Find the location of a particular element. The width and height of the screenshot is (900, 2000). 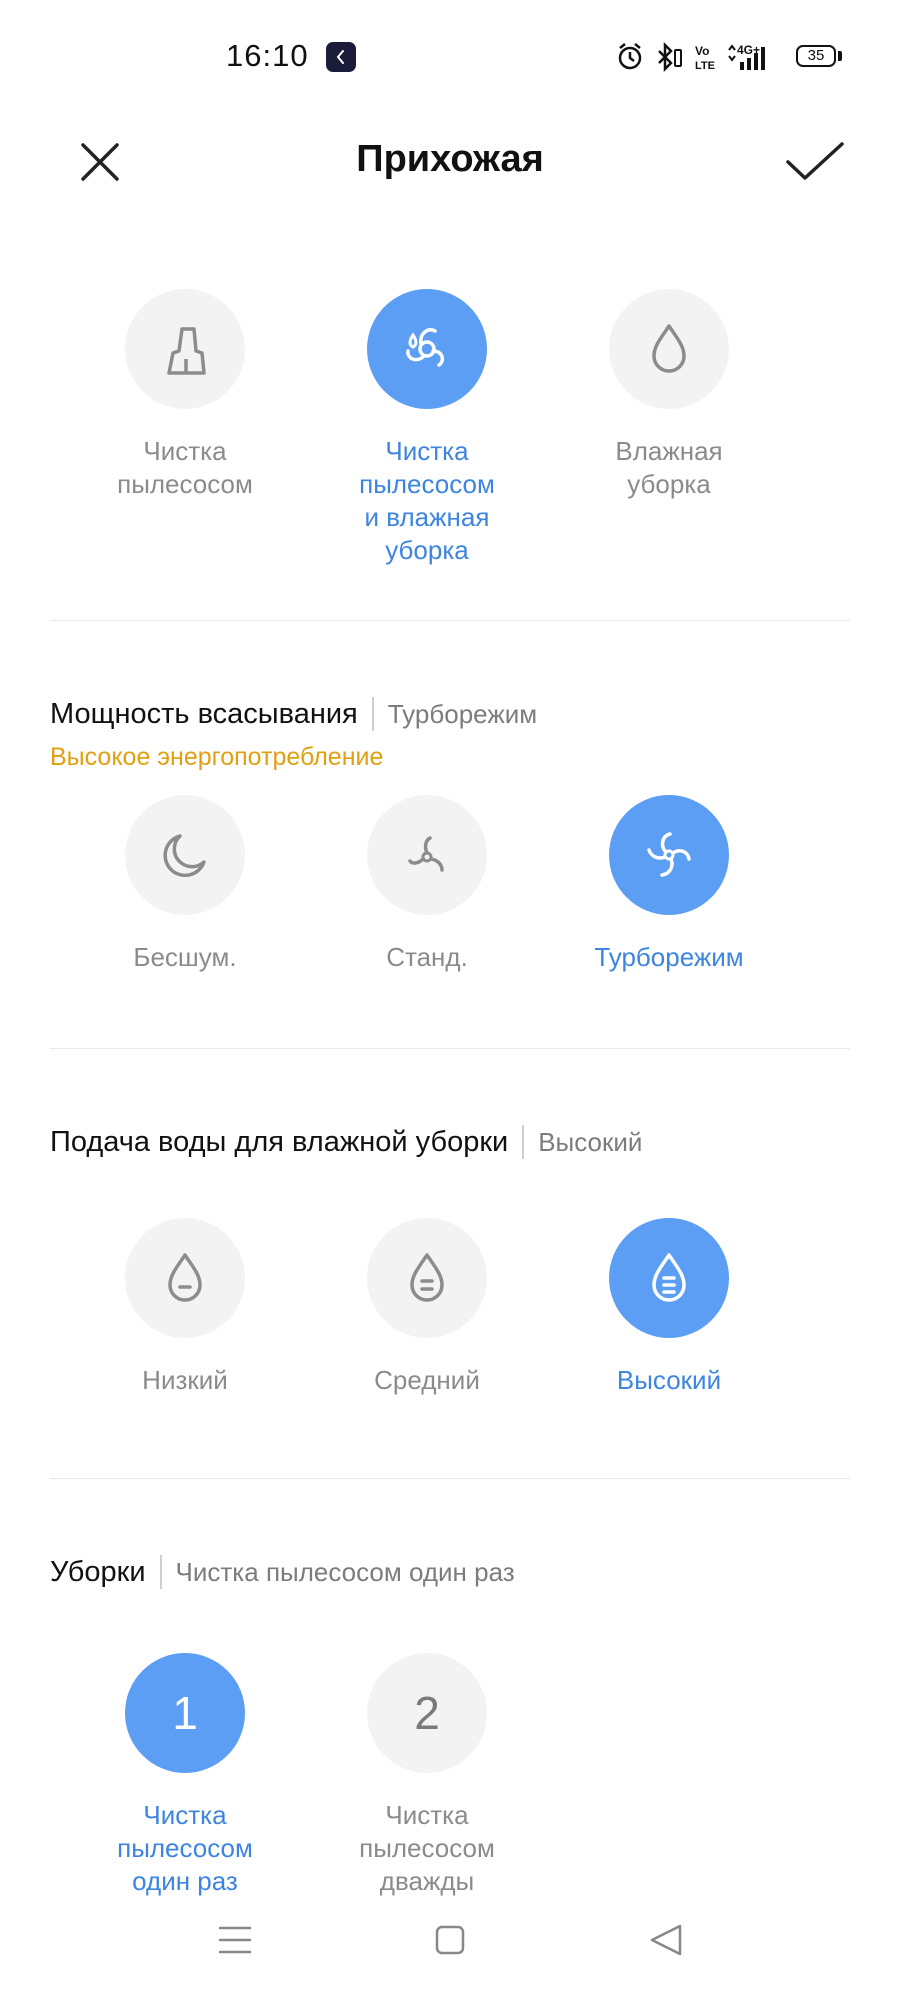

navigation-bar is located at coordinates (450, 1955).